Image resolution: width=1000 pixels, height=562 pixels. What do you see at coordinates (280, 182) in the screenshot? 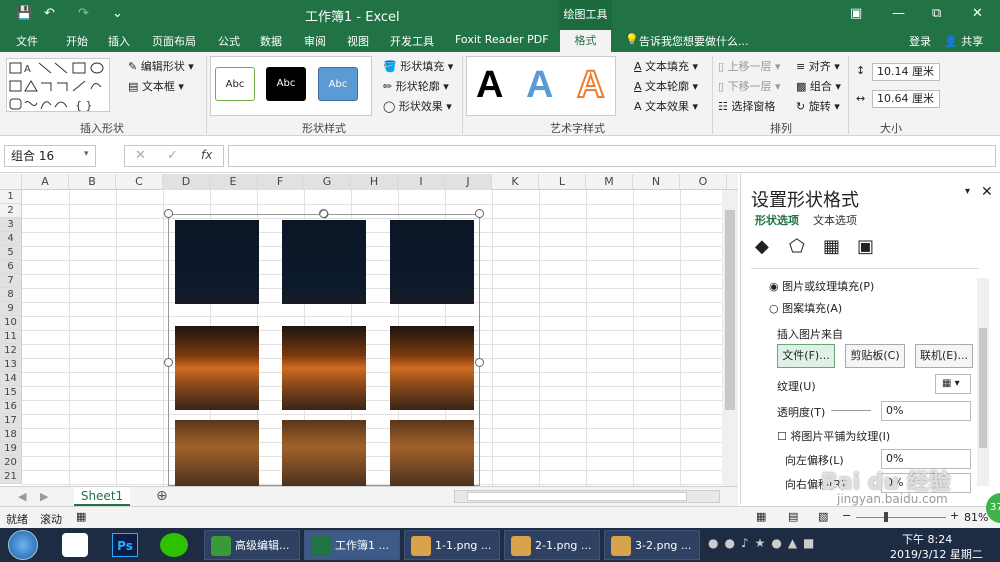
I see `column-header-F: F` at bounding box center [280, 182].